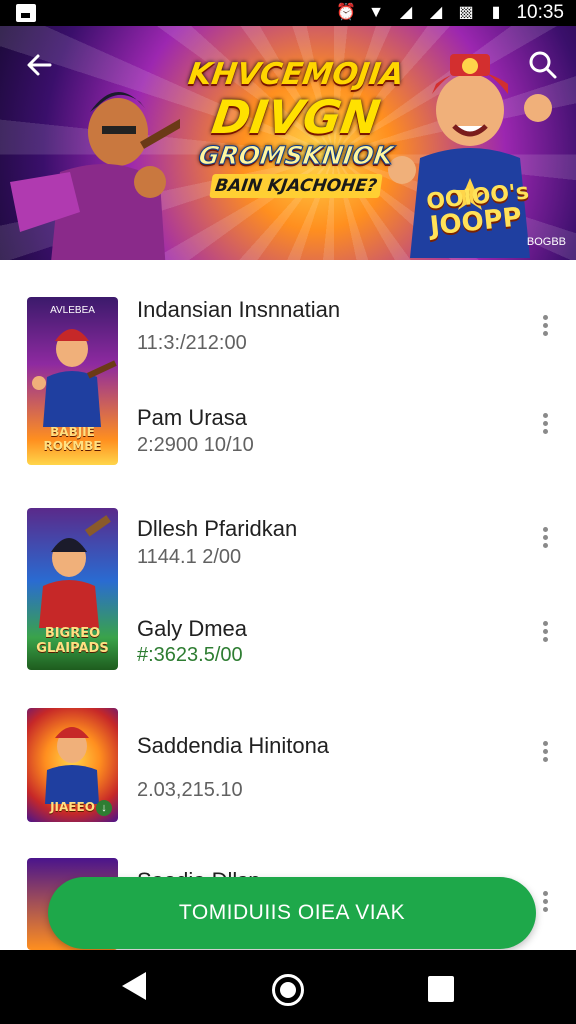 The width and height of the screenshot is (576, 1024). I want to click on item-title: Indansian Insnnatian, so click(239, 309).